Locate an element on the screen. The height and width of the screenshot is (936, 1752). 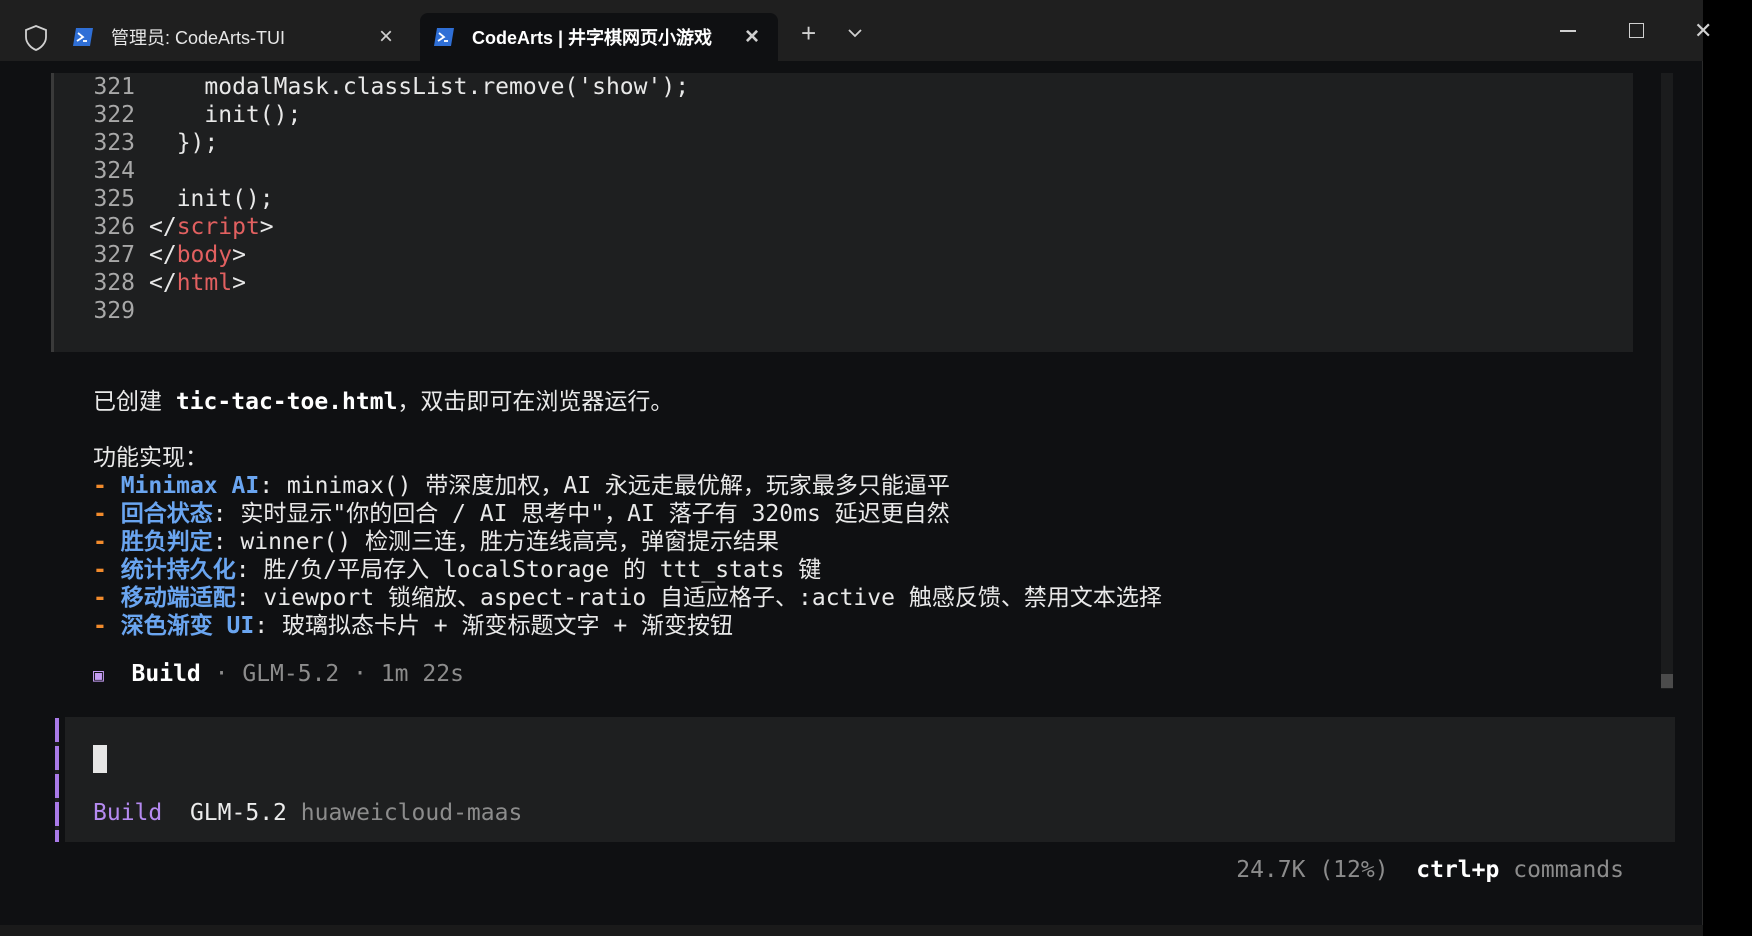
window-bottom-edge is located at coordinates (851, 930).